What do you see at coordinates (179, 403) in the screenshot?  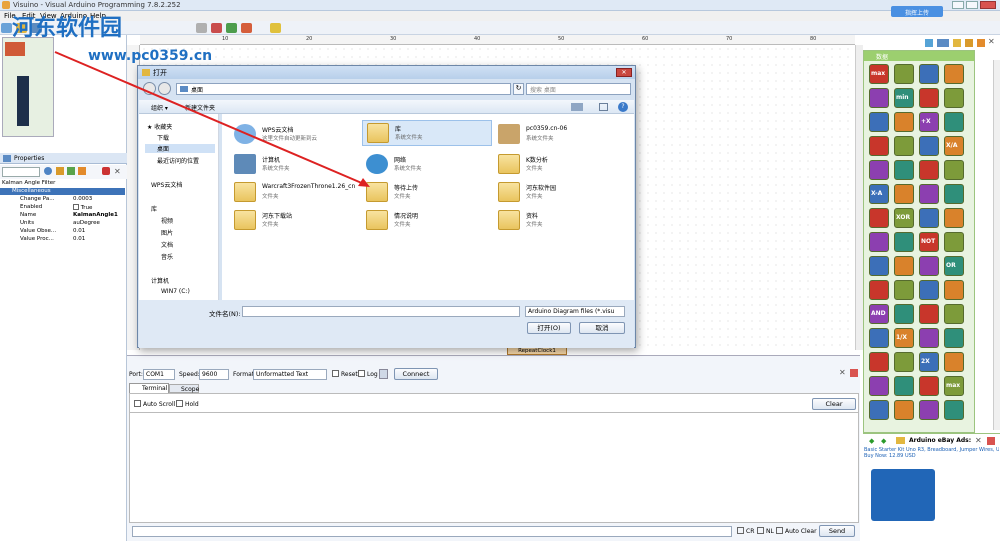 I see `hold-checkbox` at bounding box center [179, 403].